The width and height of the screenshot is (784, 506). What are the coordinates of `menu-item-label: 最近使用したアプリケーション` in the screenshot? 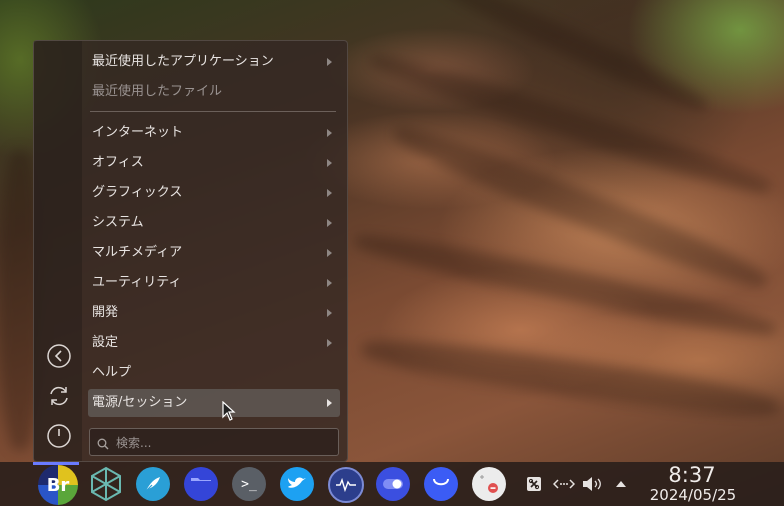 It's located at (183, 61).